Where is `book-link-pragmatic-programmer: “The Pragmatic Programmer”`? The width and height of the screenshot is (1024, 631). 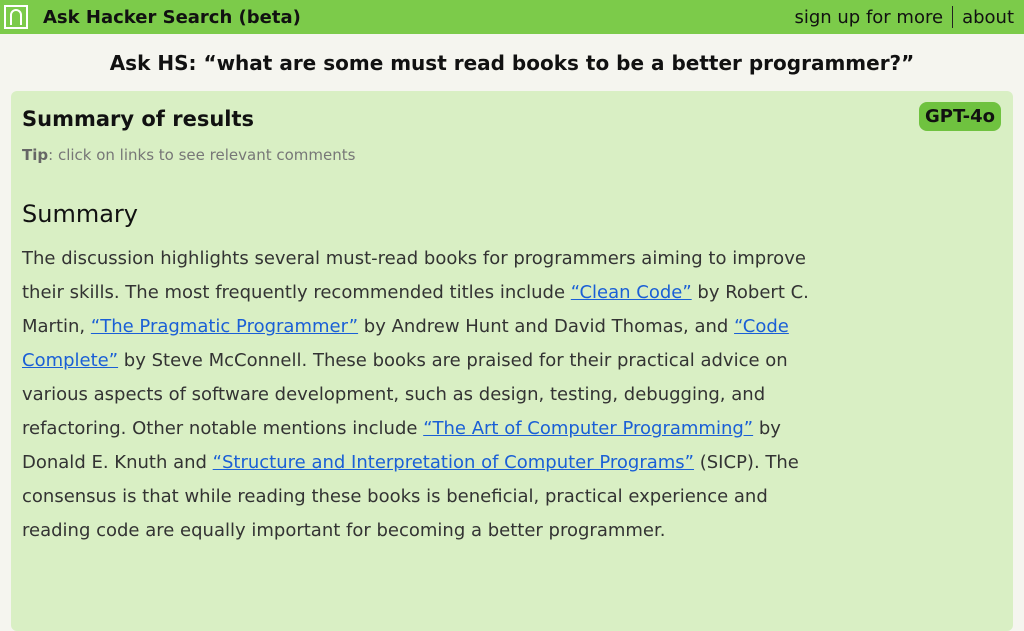 book-link-pragmatic-programmer: “The Pragmatic Programmer” is located at coordinates (224, 326).